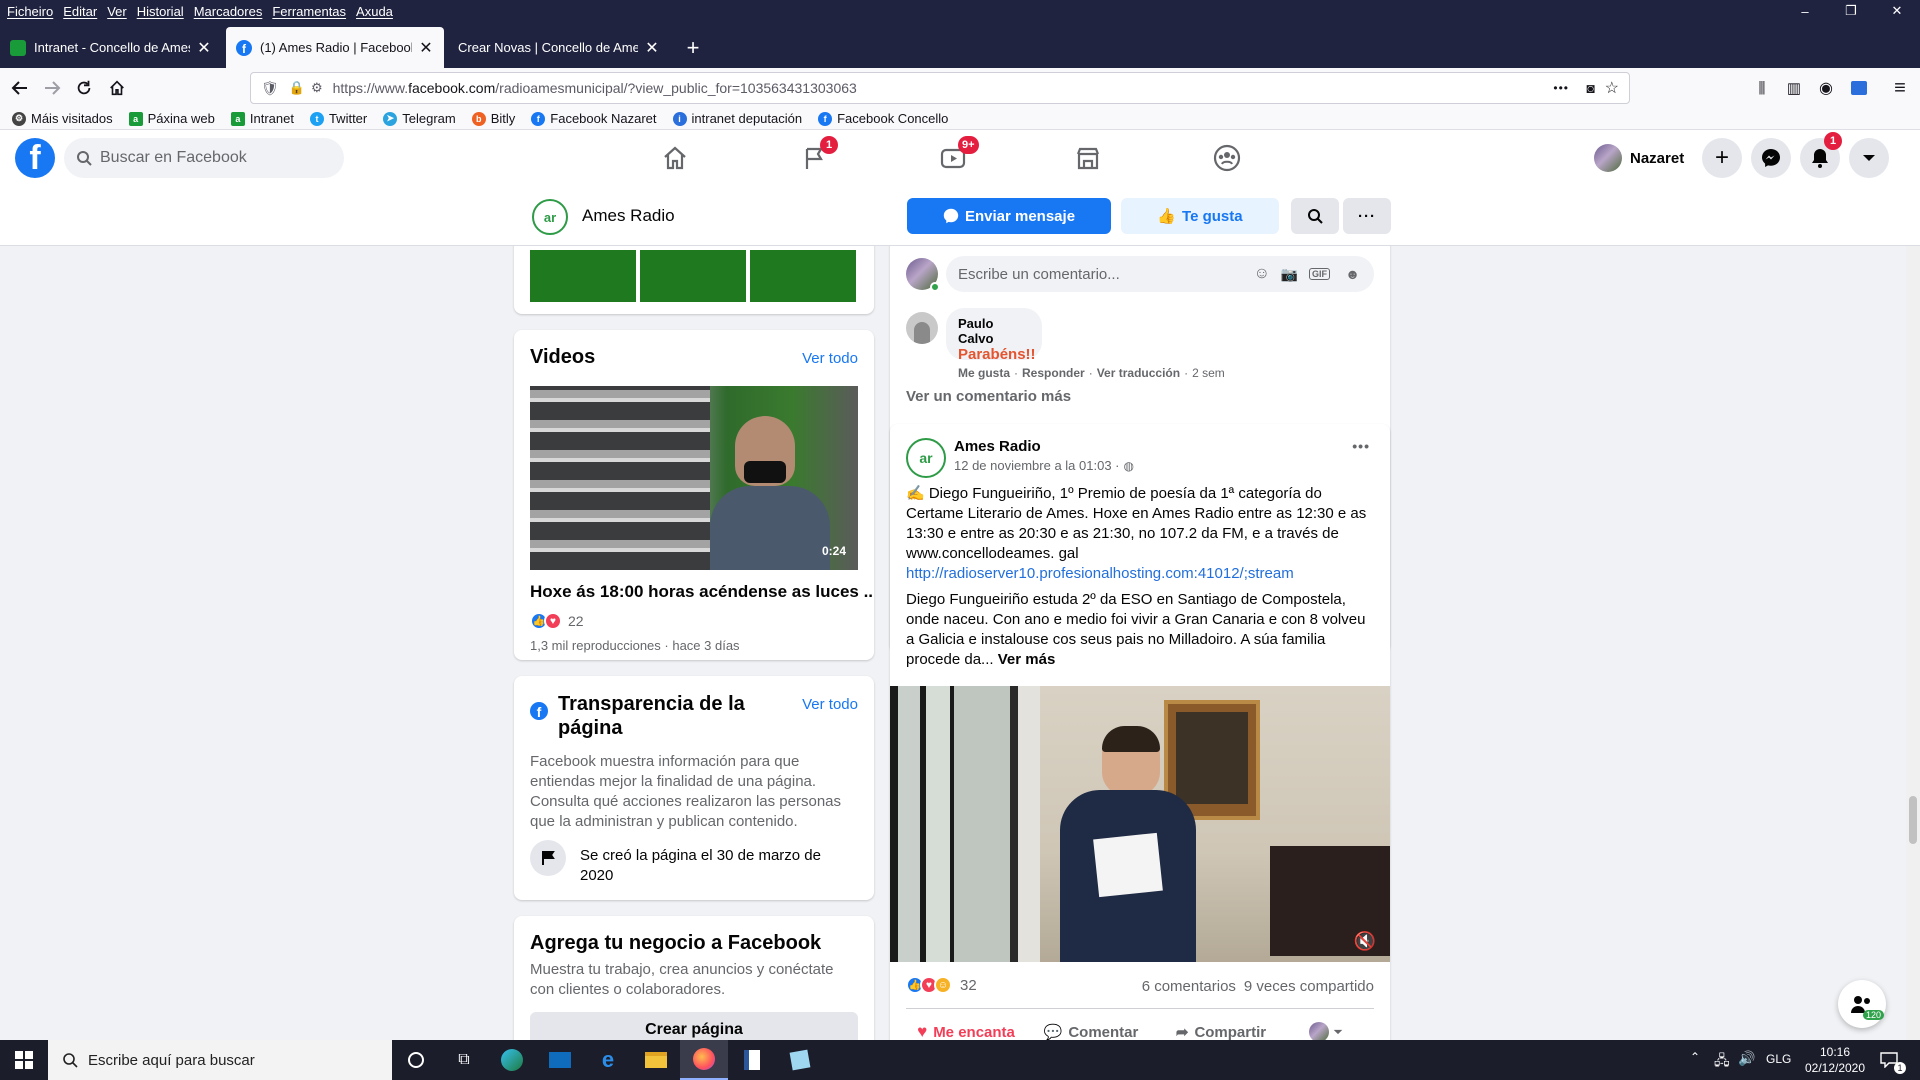 This screenshot has height=1080, width=1920. Describe the element at coordinates (1639, 158) in the screenshot. I see `profile-button: Nazaret` at that location.